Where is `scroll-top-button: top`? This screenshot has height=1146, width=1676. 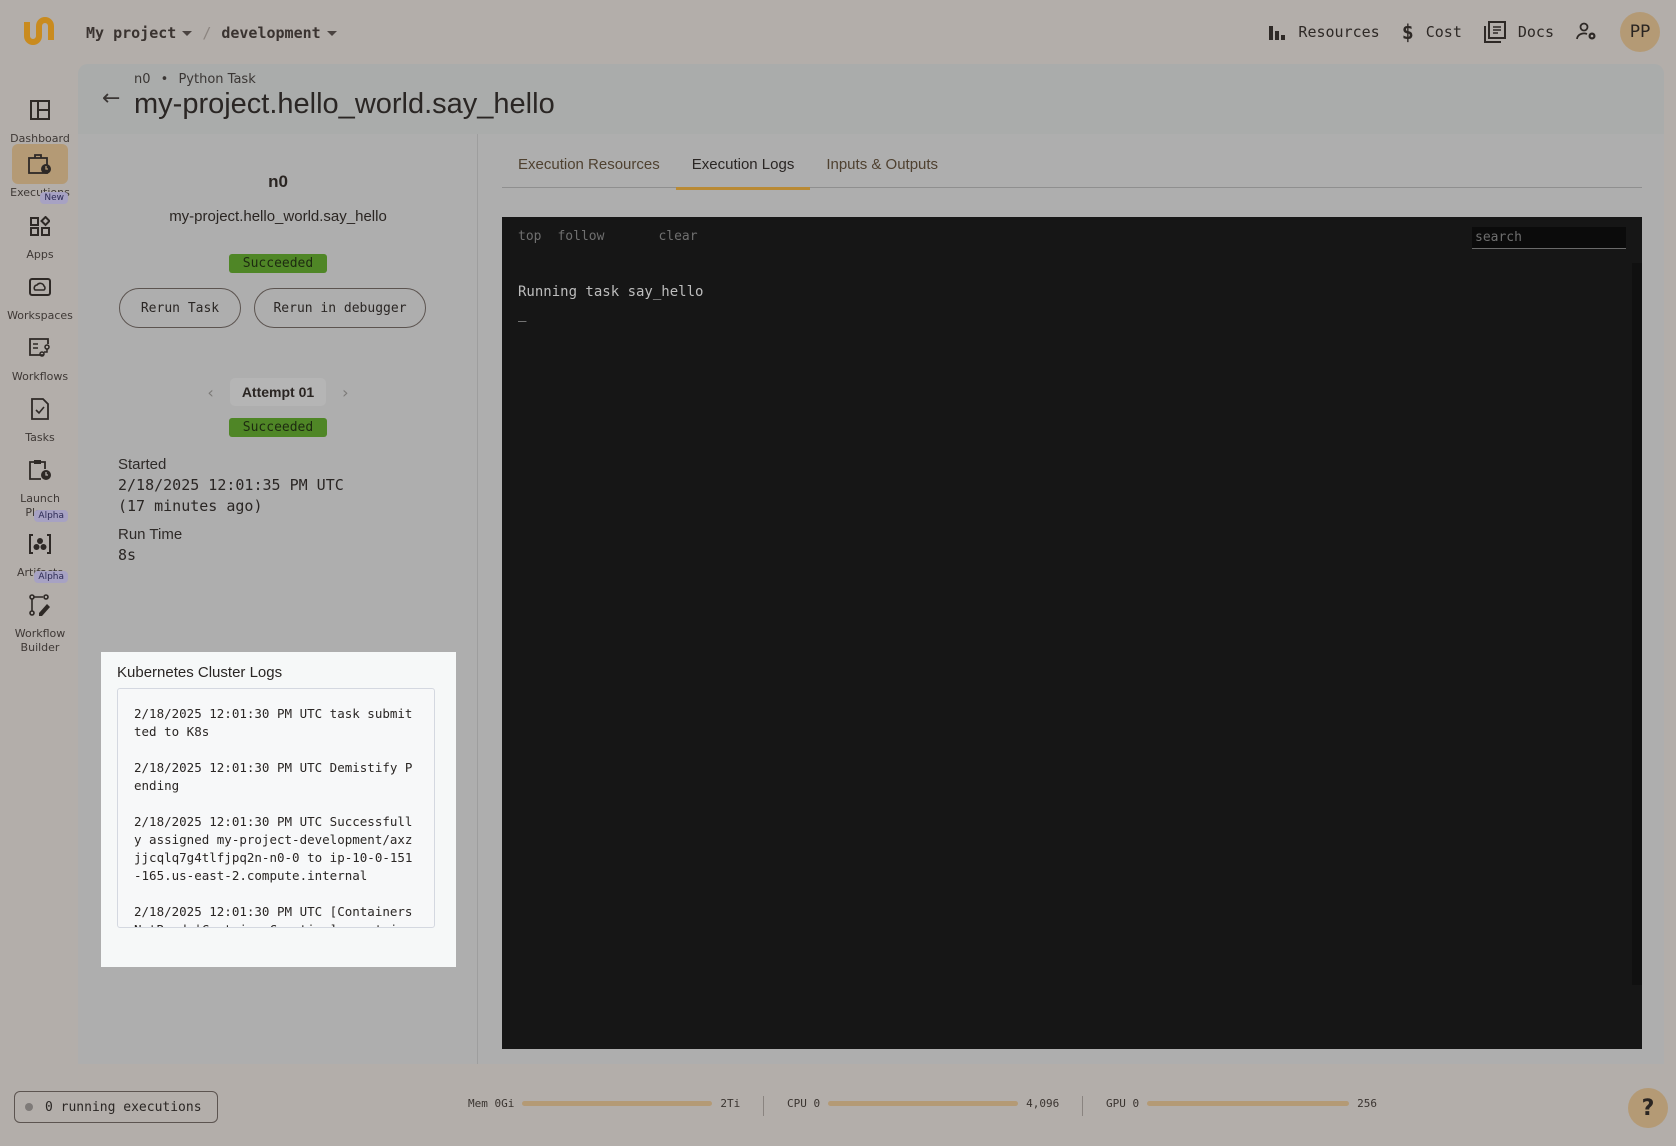
scroll-top-button: top is located at coordinates (529, 236).